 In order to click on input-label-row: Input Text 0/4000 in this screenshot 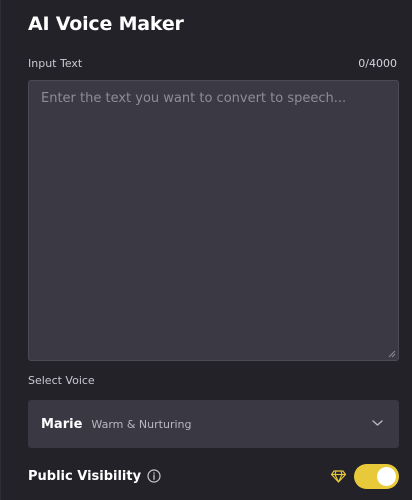, I will do `click(212, 63)`.